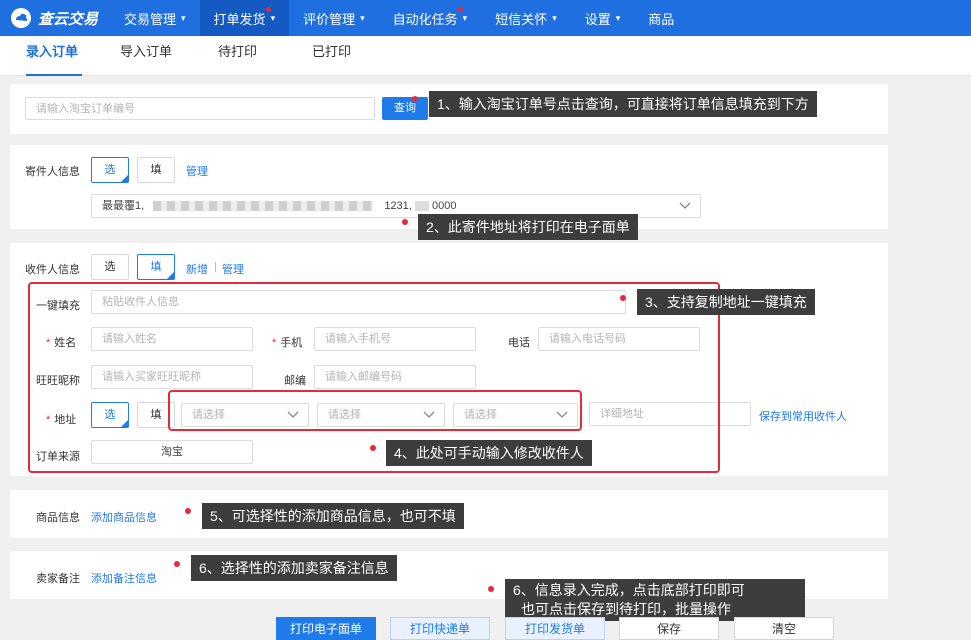 The height and width of the screenshot is (640, 971). What do you see at coordinates (425, 19) in the screenshot?
I see `nav-item-label: 自动化任务` at bounding box center [425, 19].